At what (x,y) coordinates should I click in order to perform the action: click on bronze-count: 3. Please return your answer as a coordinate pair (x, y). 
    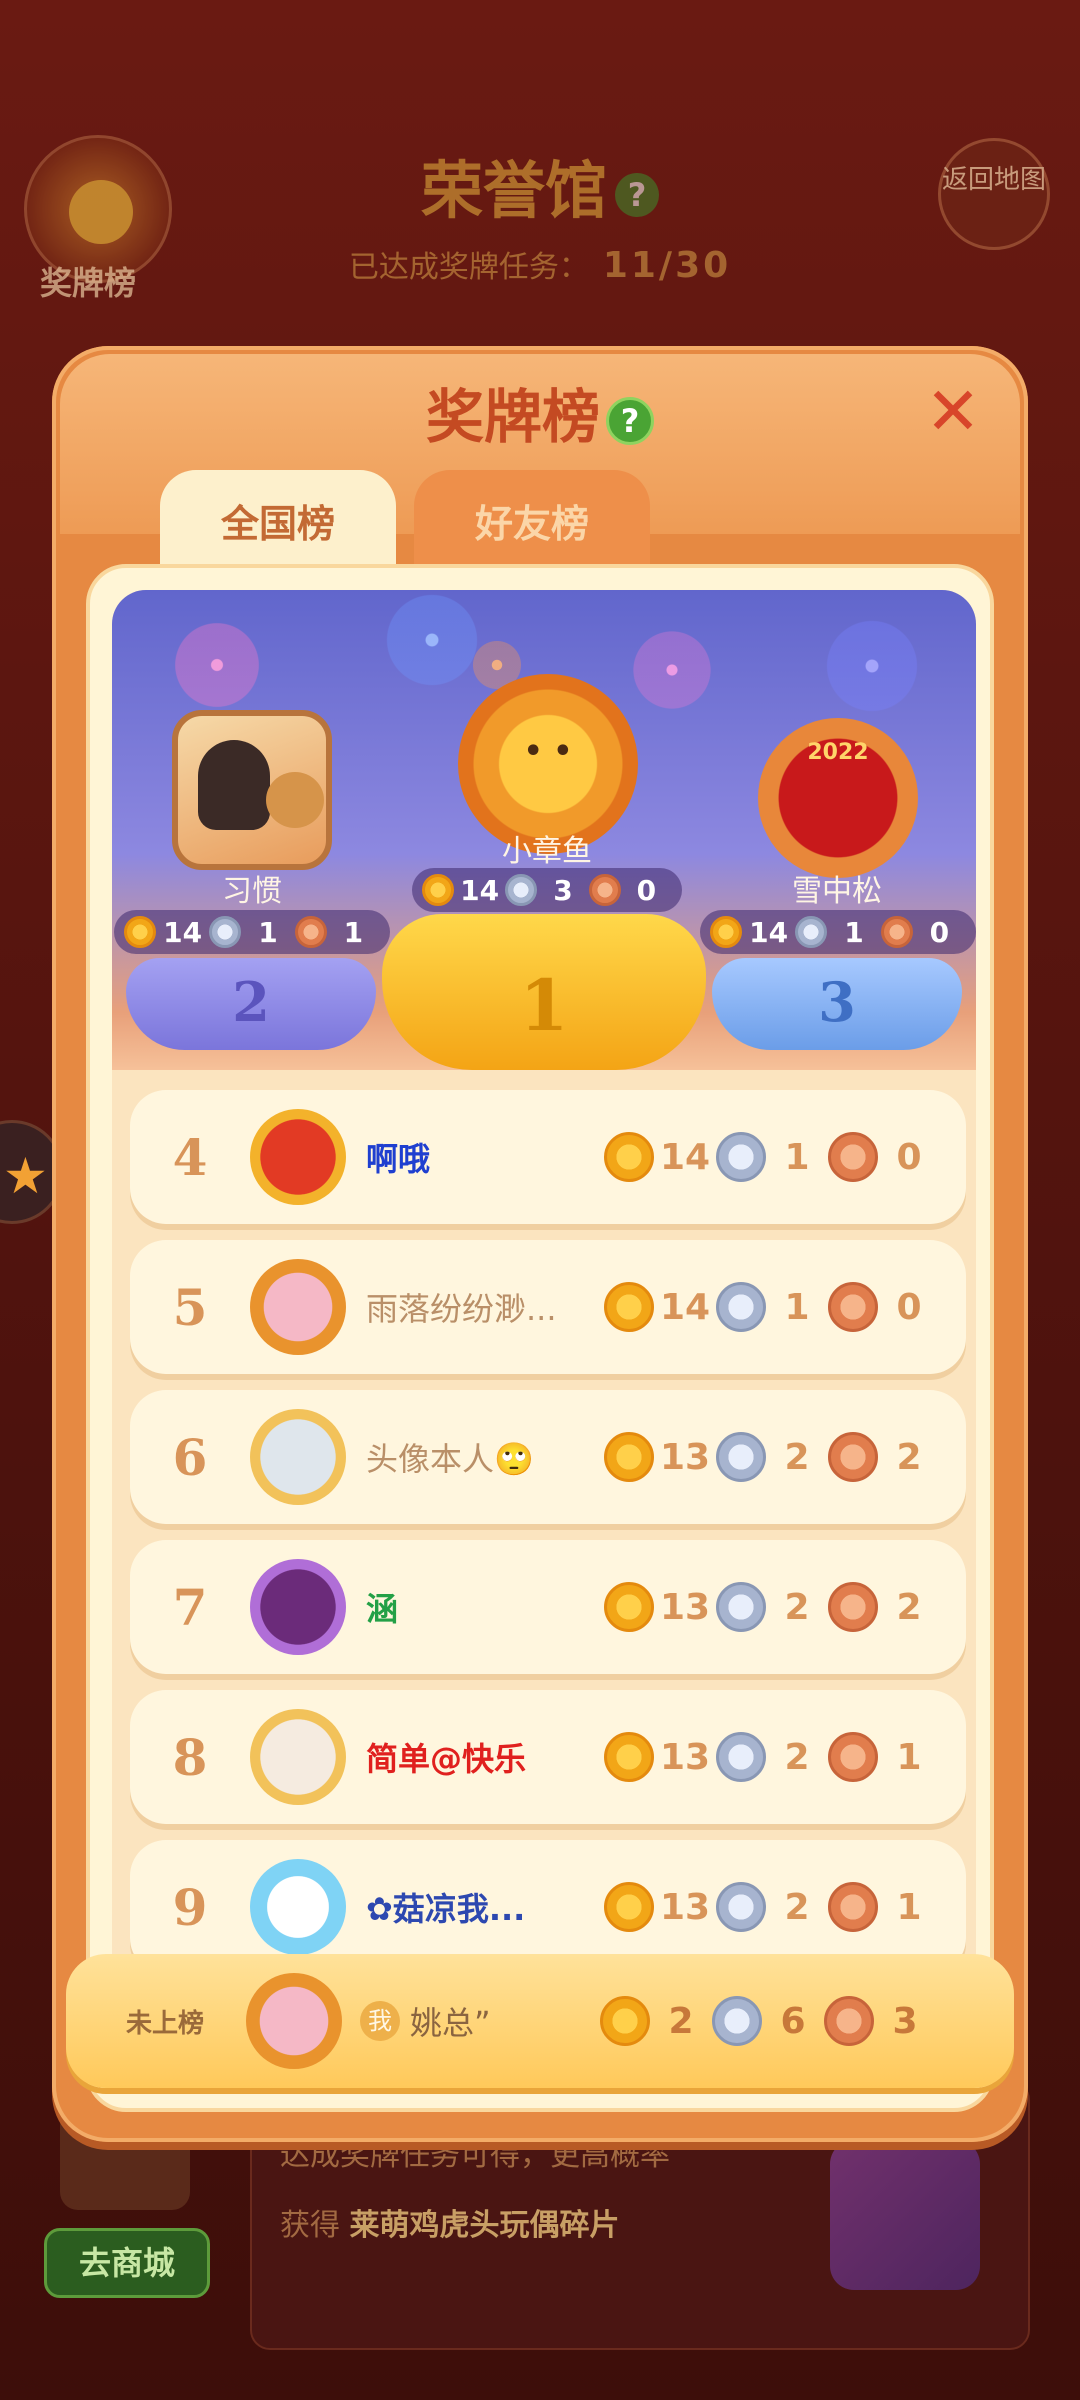
    Looking at the image, I should click on (905, 2021).